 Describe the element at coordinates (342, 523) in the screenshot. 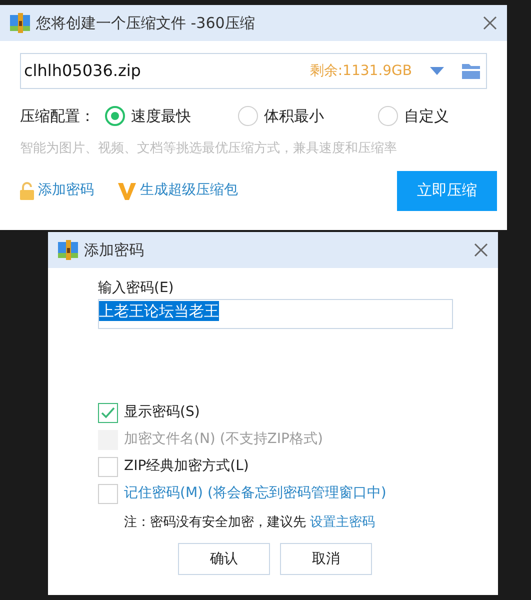

I see `set-master-password-link: 设置主密码` at that location.